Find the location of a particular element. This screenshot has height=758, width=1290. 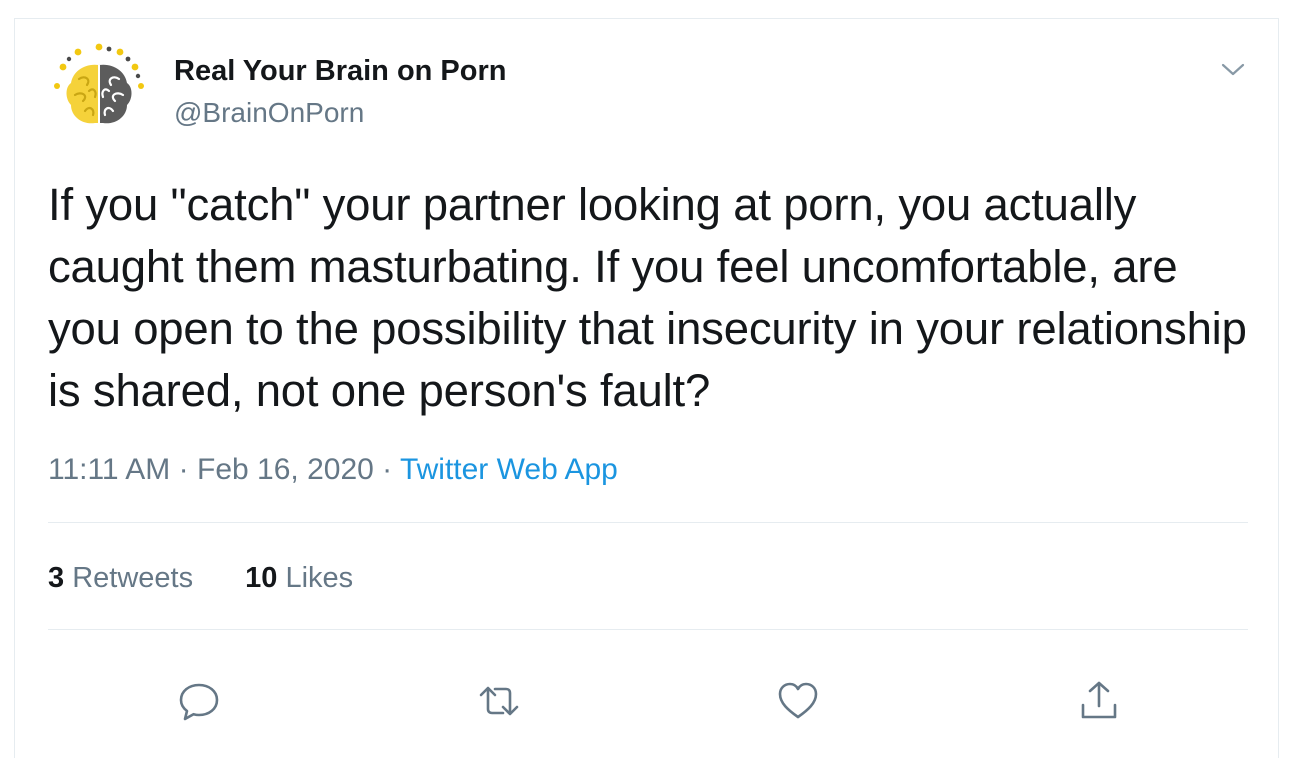

avatar is located at coordinates (99, 89).